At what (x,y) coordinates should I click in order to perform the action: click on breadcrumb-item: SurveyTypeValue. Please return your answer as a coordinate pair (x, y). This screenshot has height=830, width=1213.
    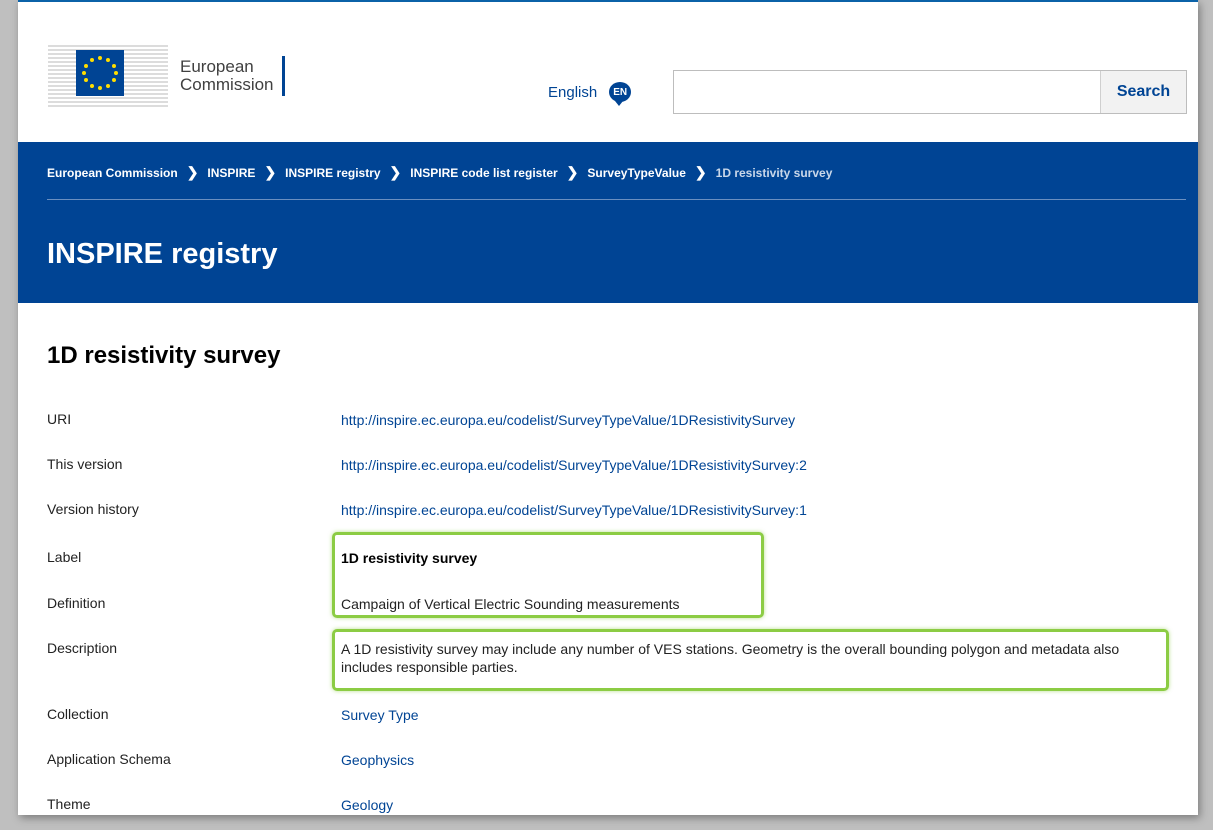
    Looking at the image, I should click on (636, 173).